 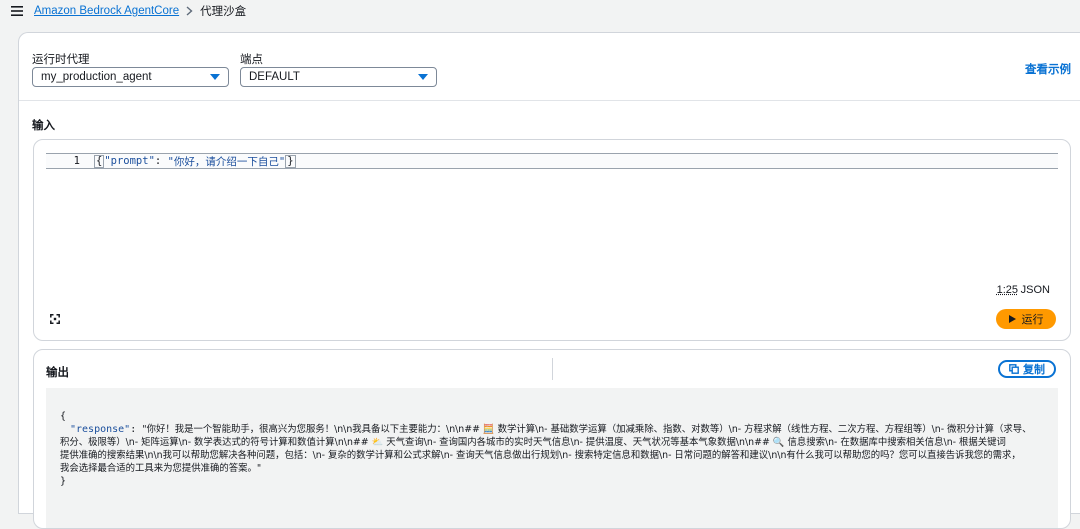 I want to click on language-mode: JSON, so click(x=1035, y=290).